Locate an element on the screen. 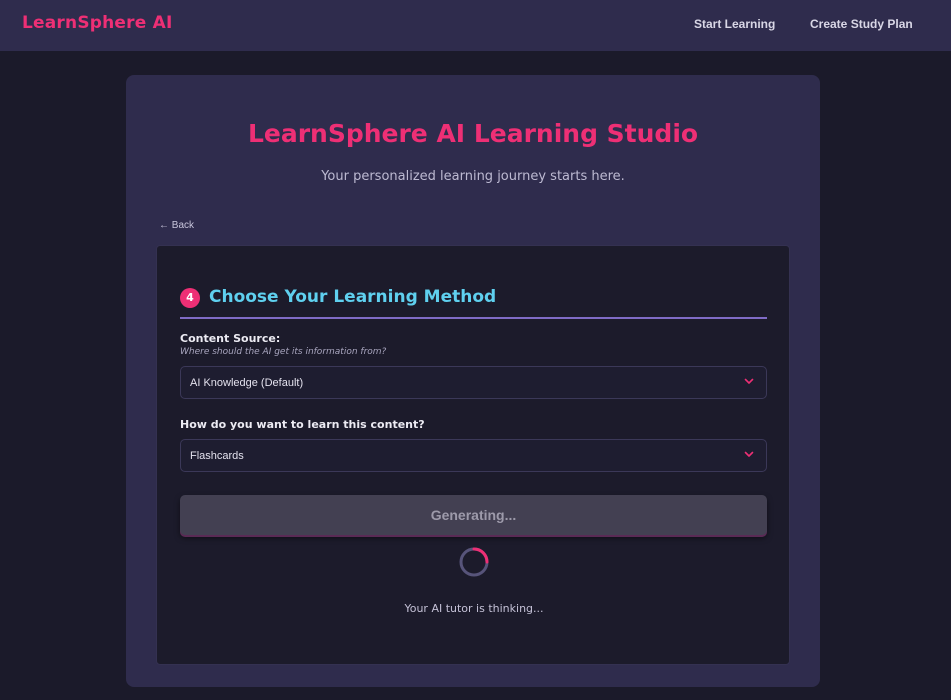  learn-method-value: Flashcards is located at coordinates (217, 456).